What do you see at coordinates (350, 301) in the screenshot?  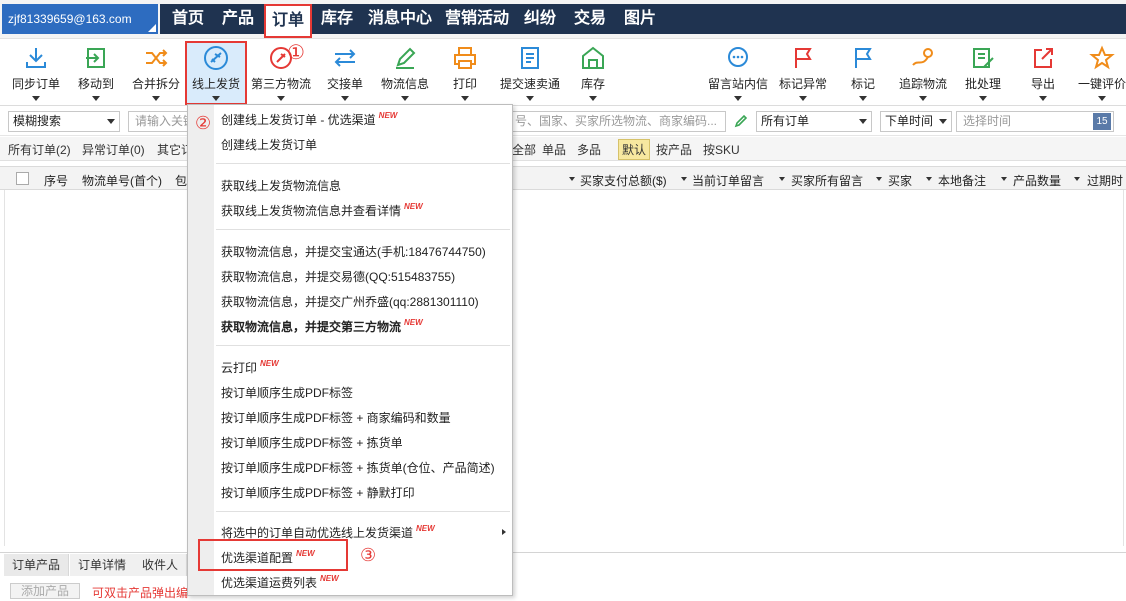 I see `menu-submit-qiaosheng: 获取物流信息，并提交广州乔盛(qq:2881301110)` at bounding box center [350, 301].